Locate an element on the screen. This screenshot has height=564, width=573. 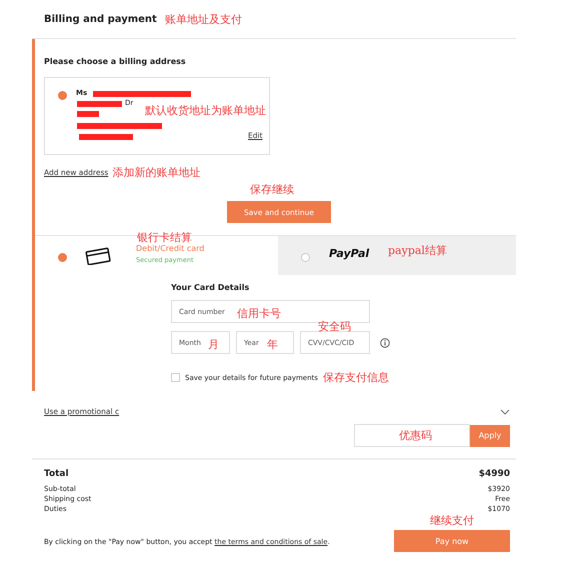
chevron-down-icon is located at coordinates (505, 411).